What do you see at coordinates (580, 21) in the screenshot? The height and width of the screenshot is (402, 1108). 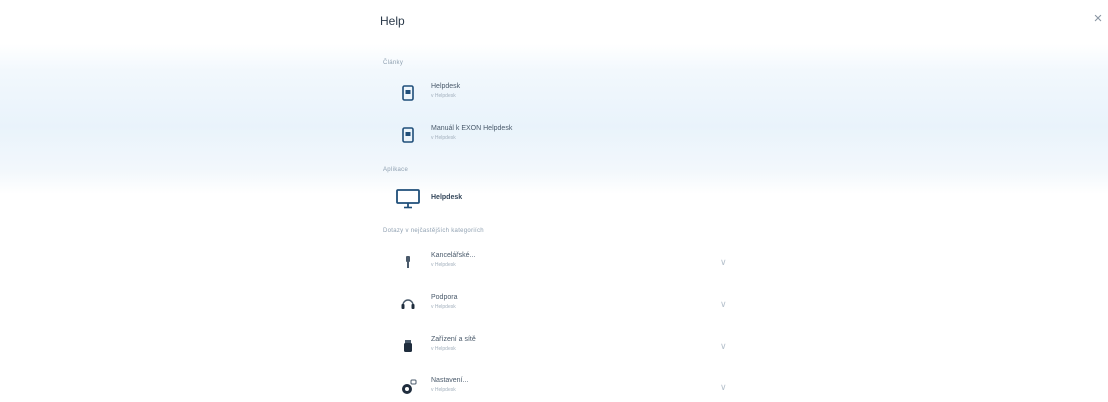 I see `search-input` at bounding box center [580, 21].